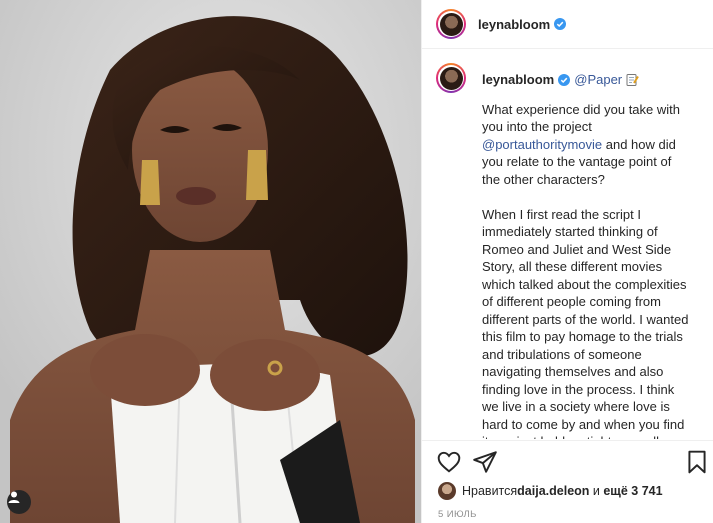 The width and height of the screenshot is (713, 523). I want to click on likes-row: Нравится daija.deleon и ещё 3 741, so click(550, 491).